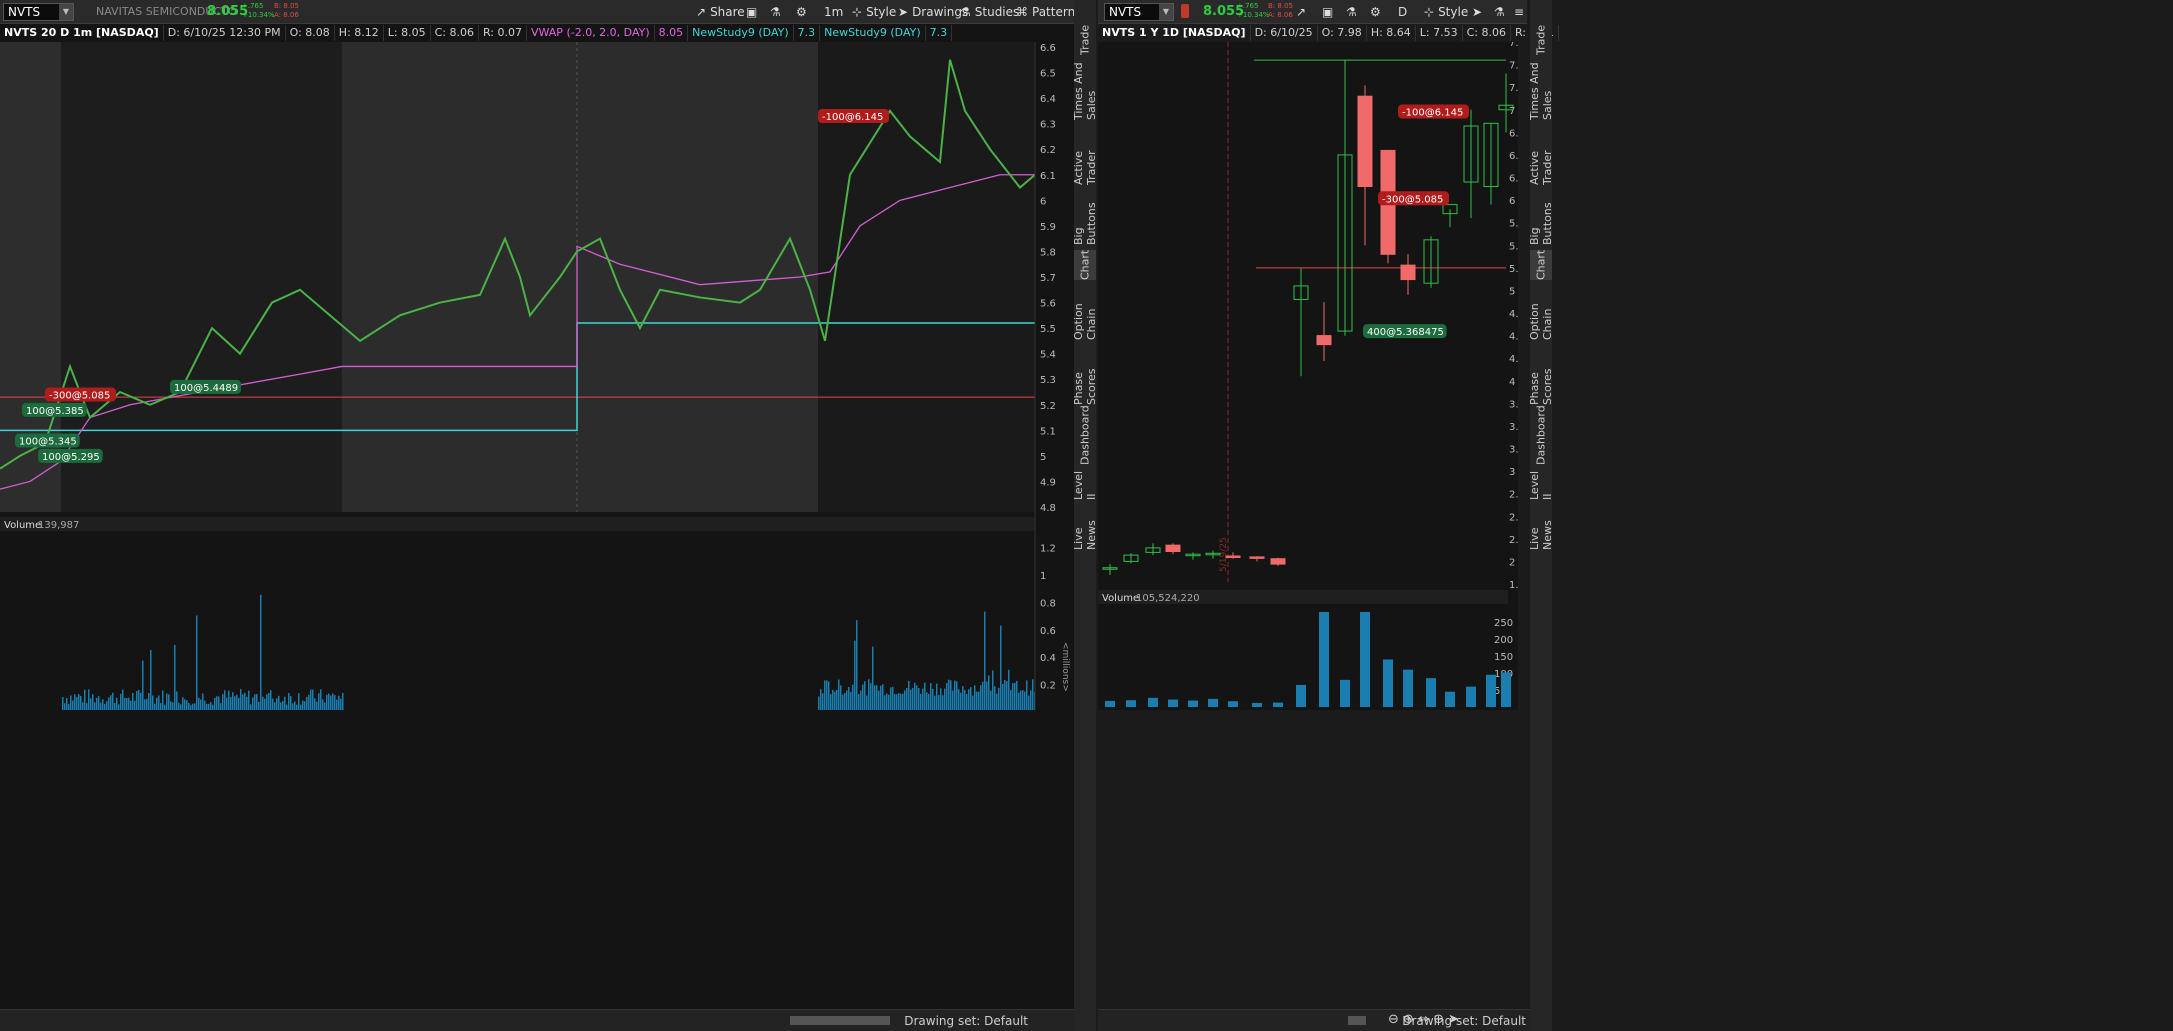 The width and height of the screenshot is (2173, 1031). I want to click on price-tick-label: 7, so click(1512, 111).